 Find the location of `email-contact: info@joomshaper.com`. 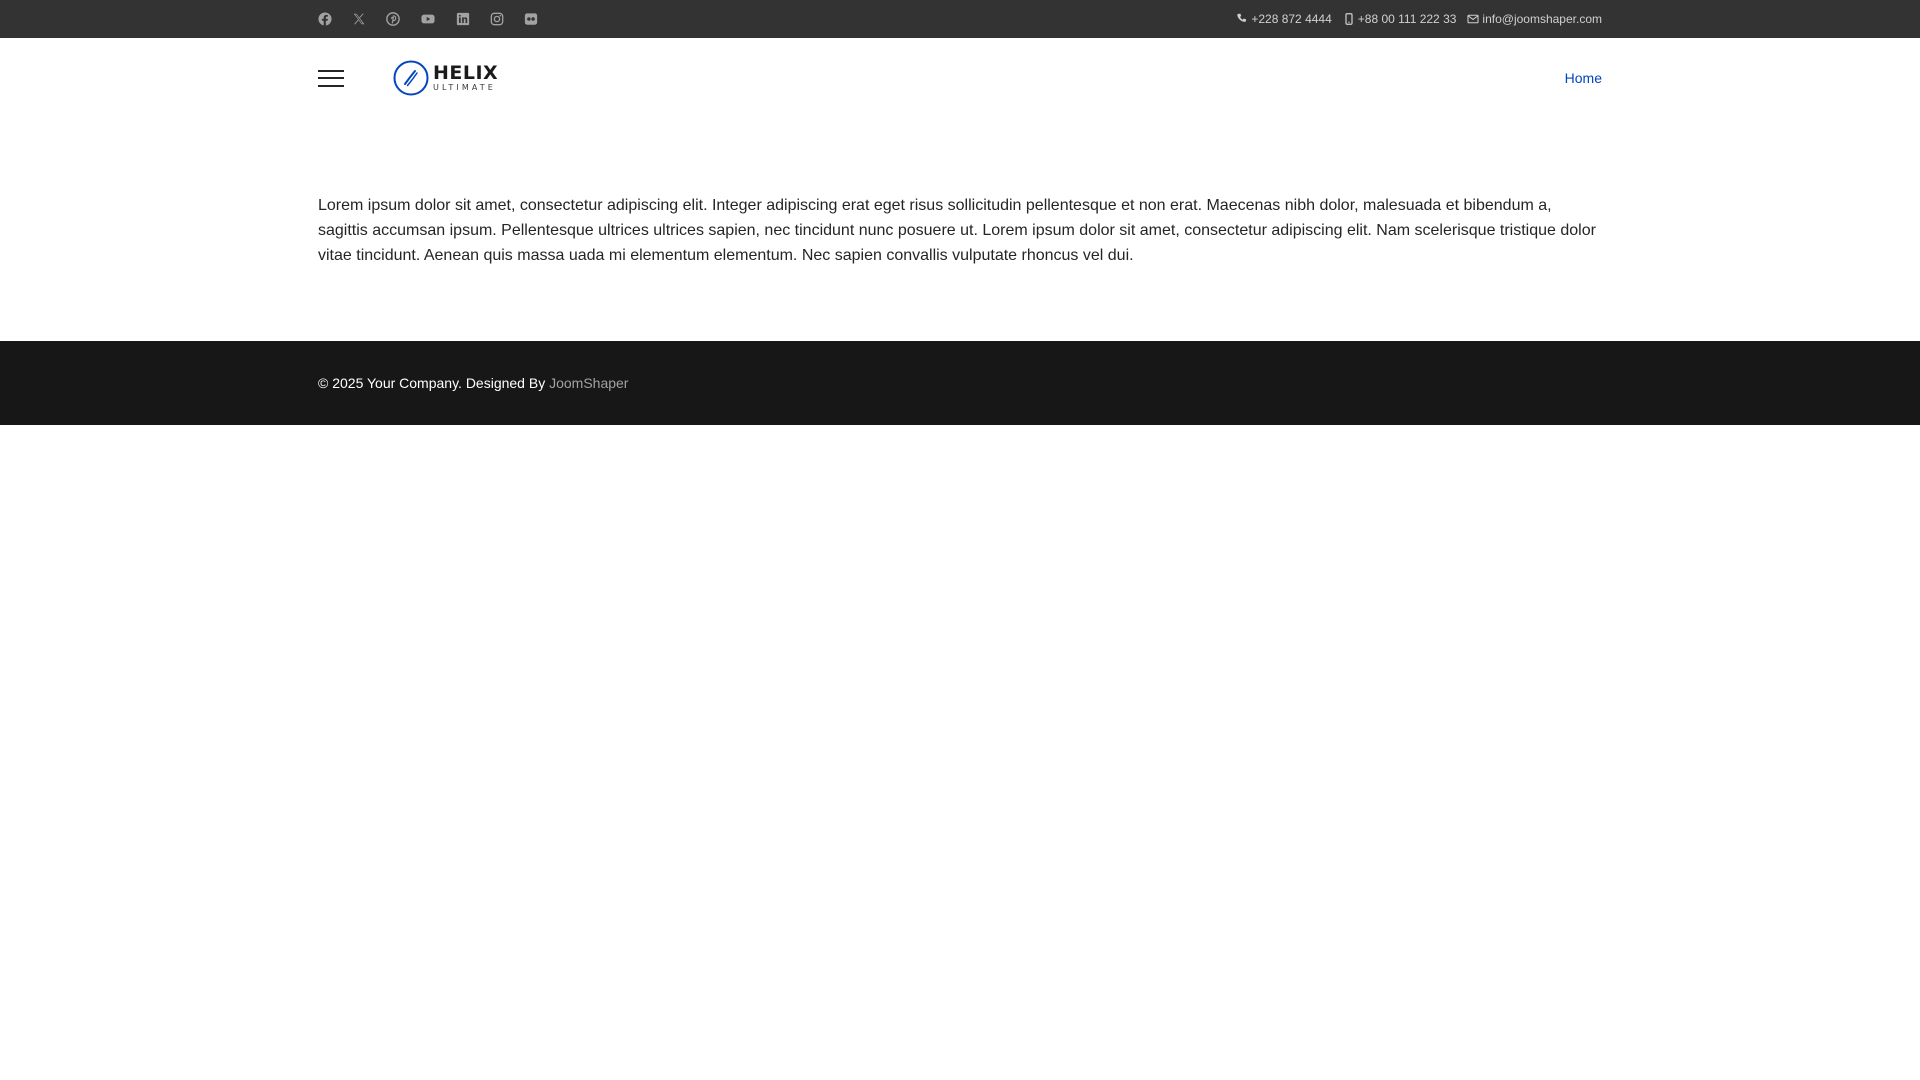

email-contact: info@joomshaper.com is located at coordinates (1534, 19).